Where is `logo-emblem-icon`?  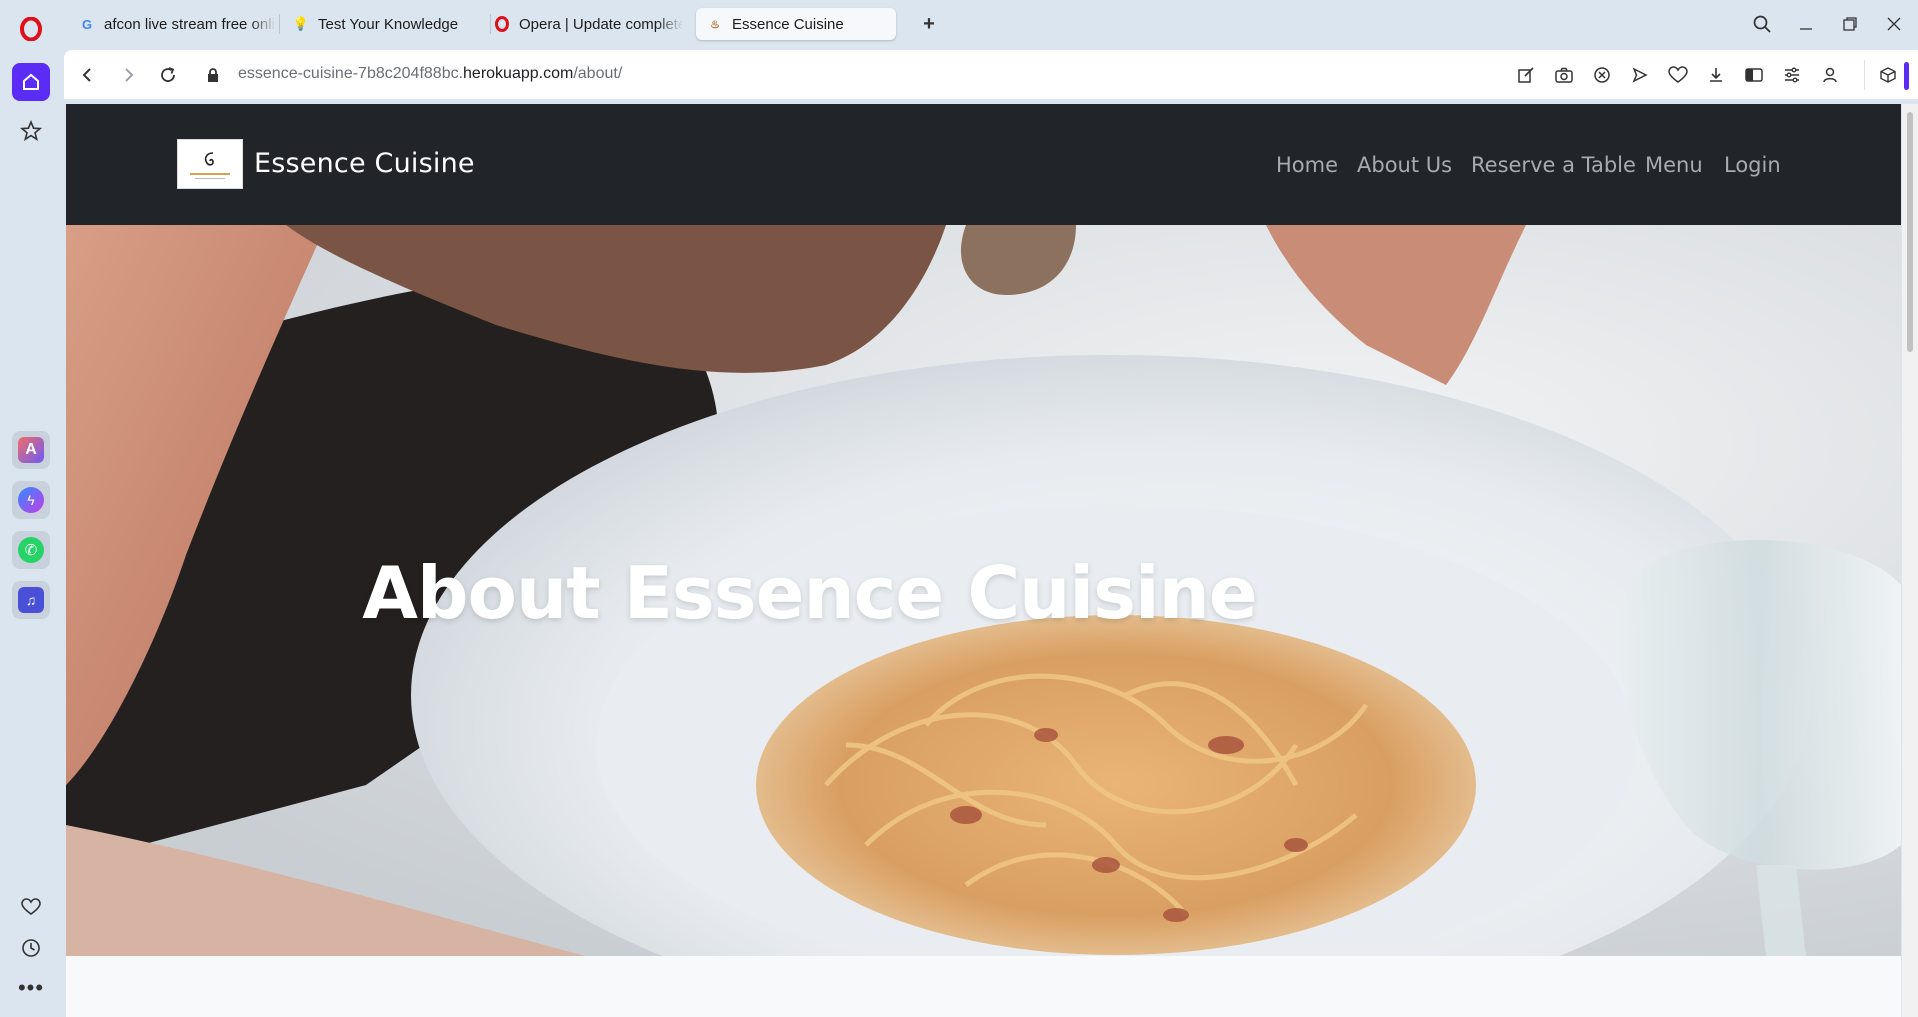 logo-emblem-icon is located at coordinates (209, 158).